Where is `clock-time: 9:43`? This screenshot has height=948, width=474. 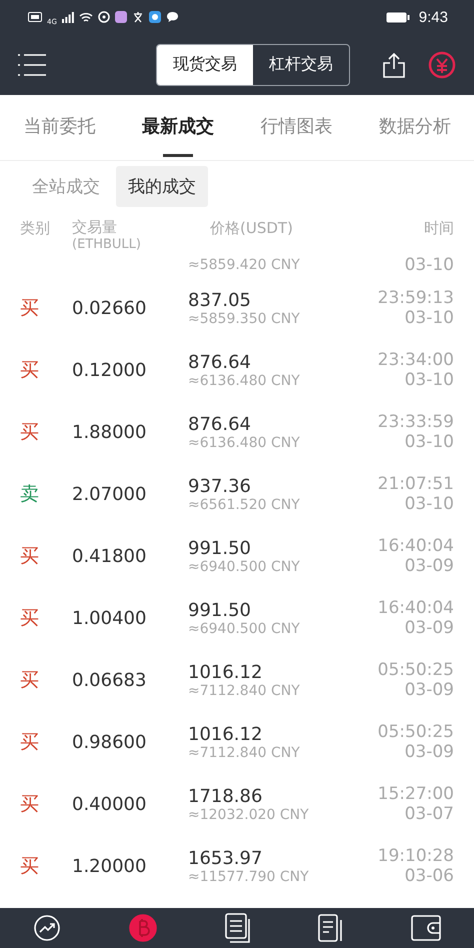 clock-time: 9:43 is located at coordinates (433, 17).